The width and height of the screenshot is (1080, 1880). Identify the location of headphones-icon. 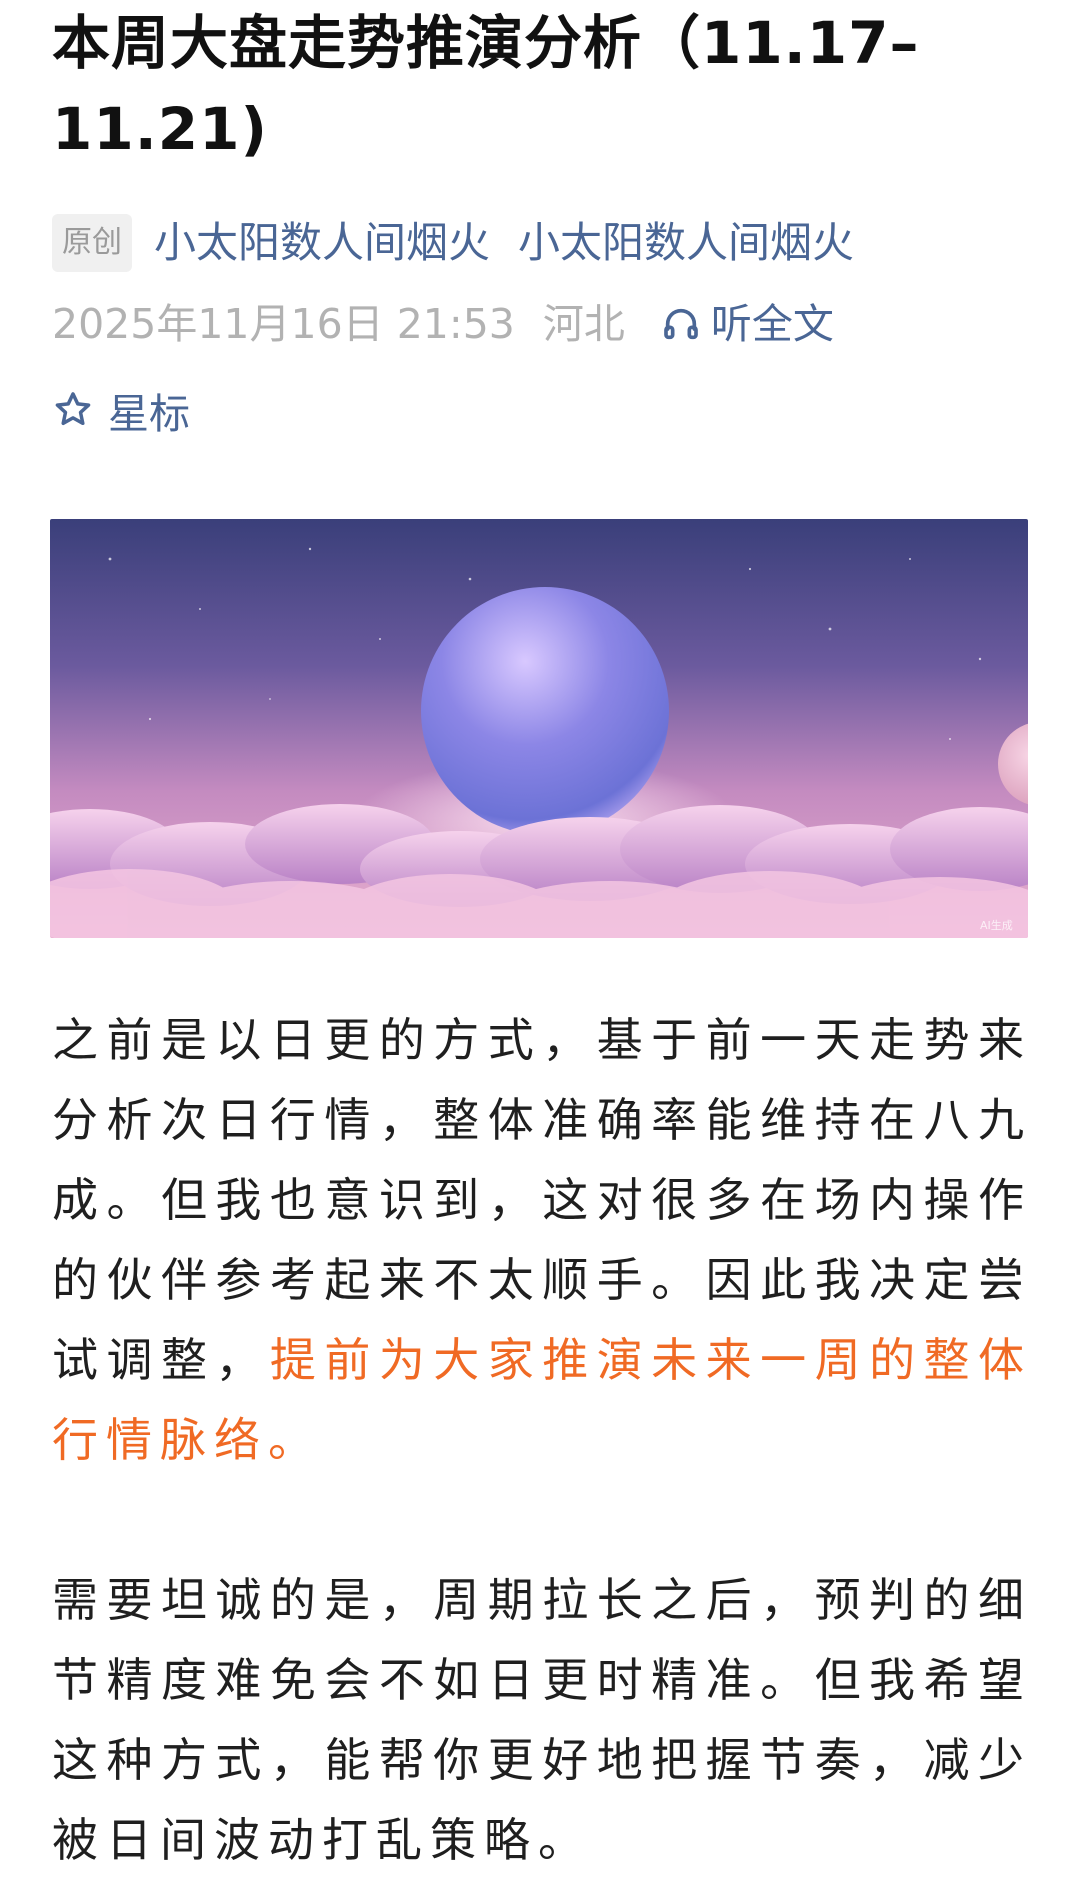
(686, 324).